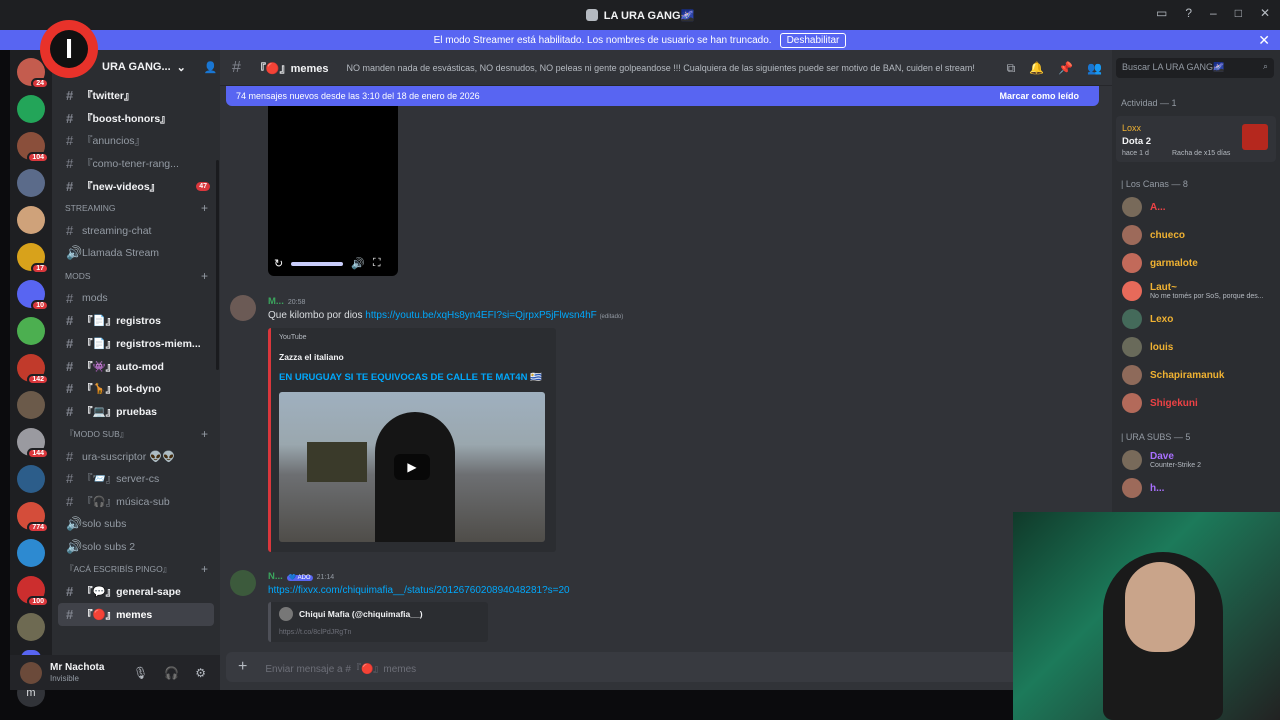 This screenshot has width=1280, height=720. What do you see at coordinates (136, 140) in the screenshot?
I see `channel-item: # 『anuncios』` at bounding box center [136, 140].